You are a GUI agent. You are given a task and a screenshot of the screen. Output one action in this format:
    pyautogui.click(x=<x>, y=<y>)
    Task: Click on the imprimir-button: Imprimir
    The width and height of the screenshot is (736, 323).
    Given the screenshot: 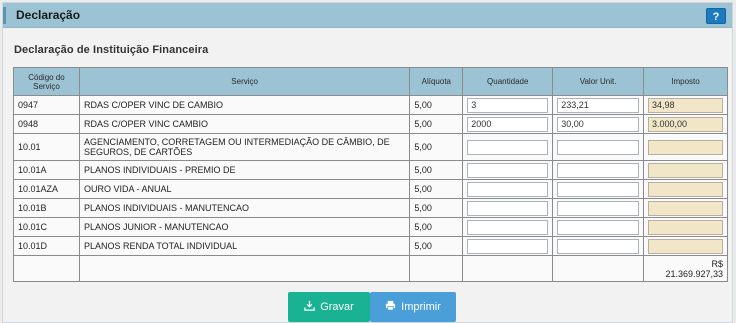 What is the action you would take?
    pyautogui.click(x=413, y=307)
    